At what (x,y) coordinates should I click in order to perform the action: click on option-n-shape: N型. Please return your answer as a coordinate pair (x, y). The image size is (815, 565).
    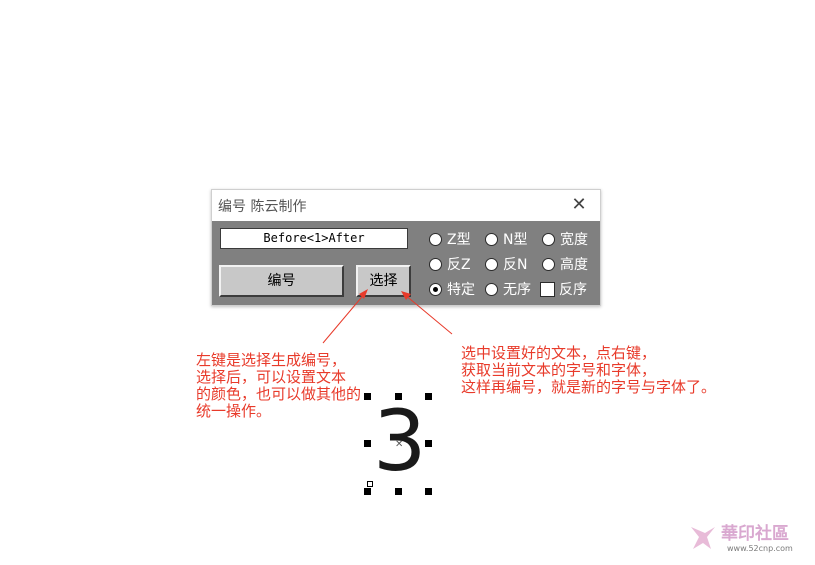
    Looking at the image, I should click on (506, 240).